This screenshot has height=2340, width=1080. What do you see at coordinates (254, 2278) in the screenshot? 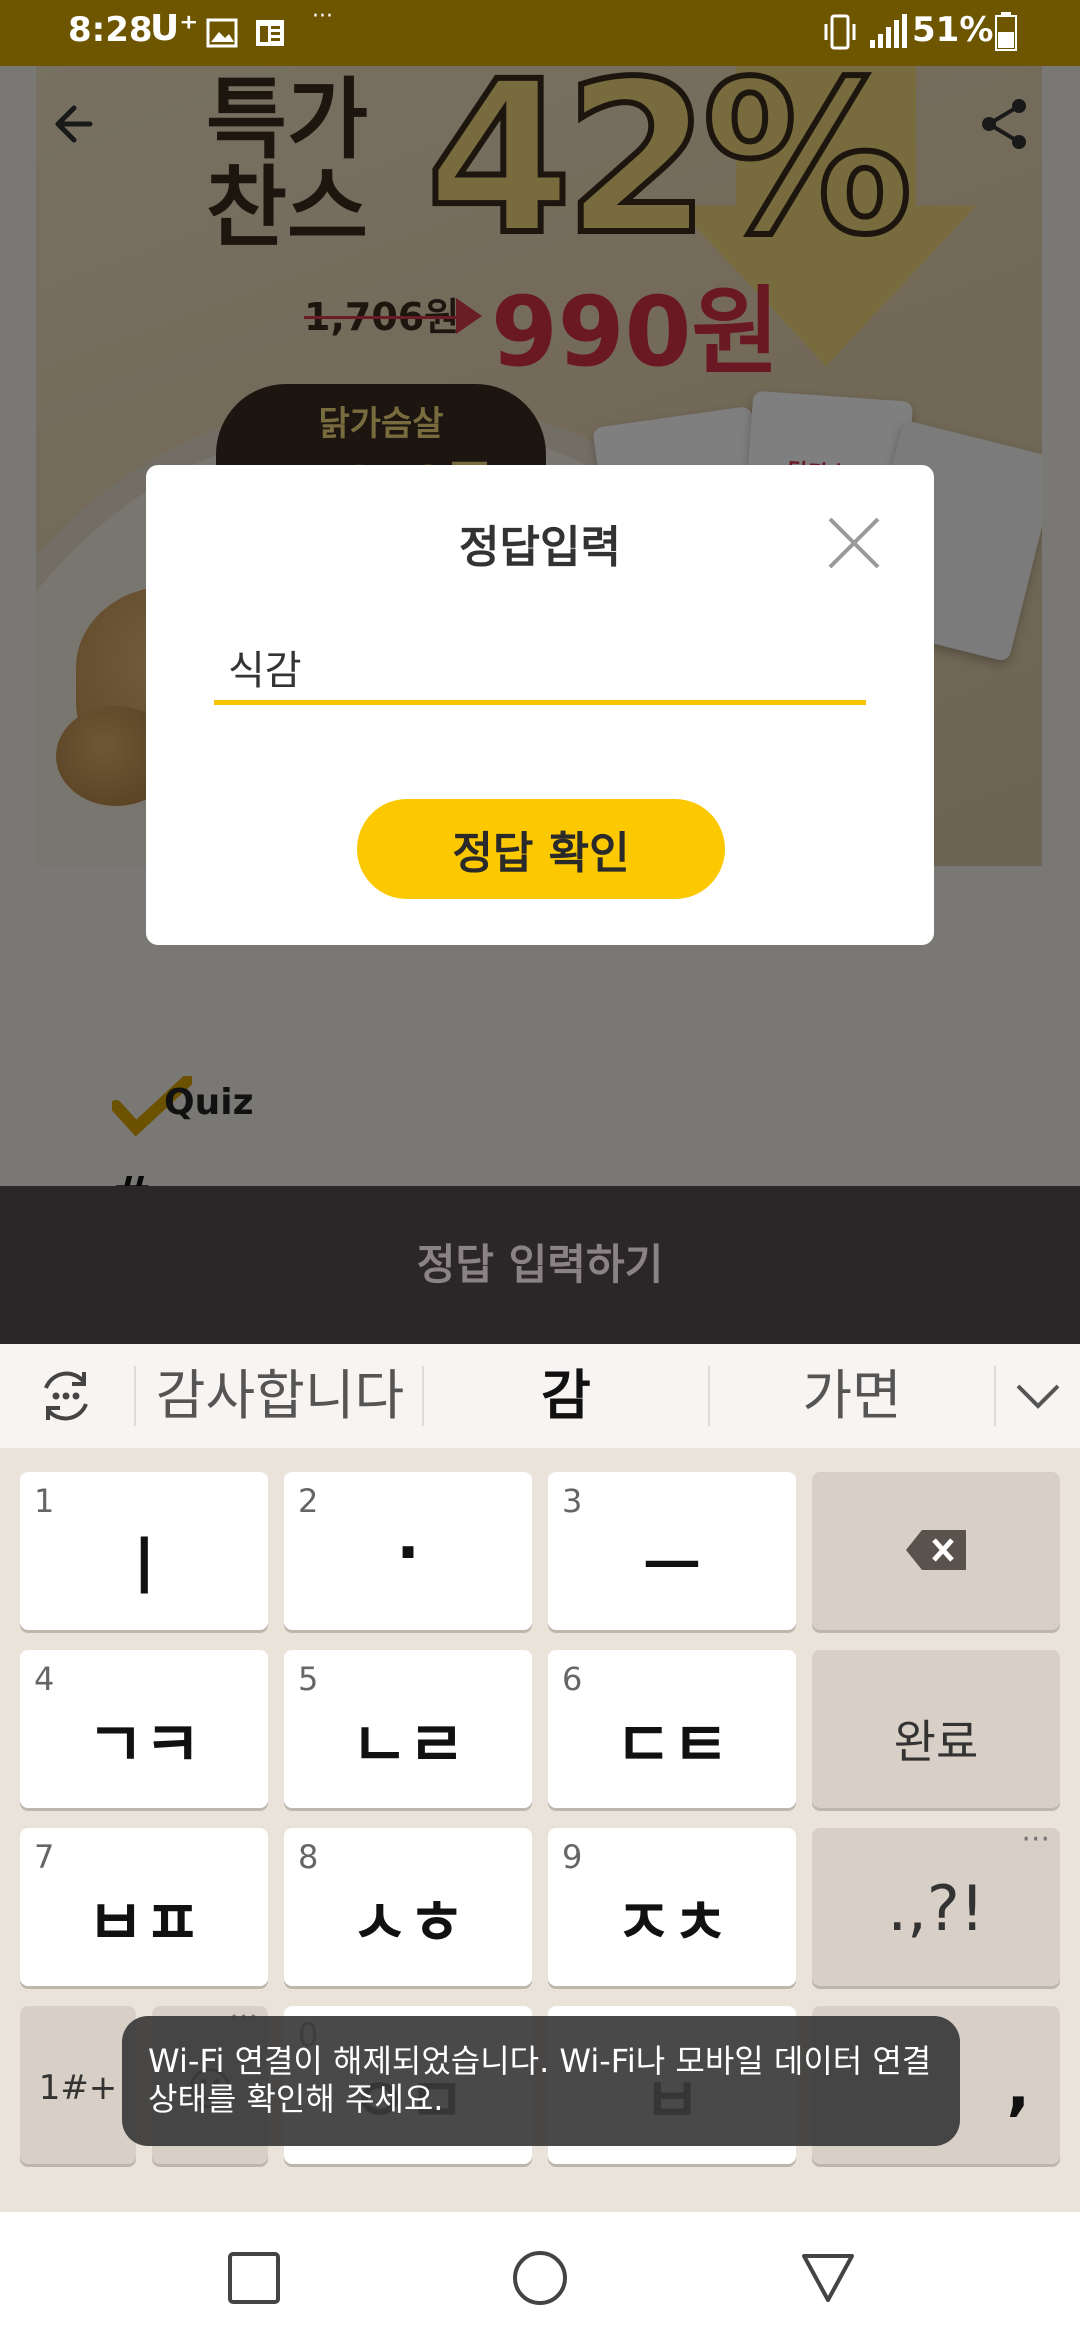
I see `recent-apps-icon` at bounding box center [254, 2278].